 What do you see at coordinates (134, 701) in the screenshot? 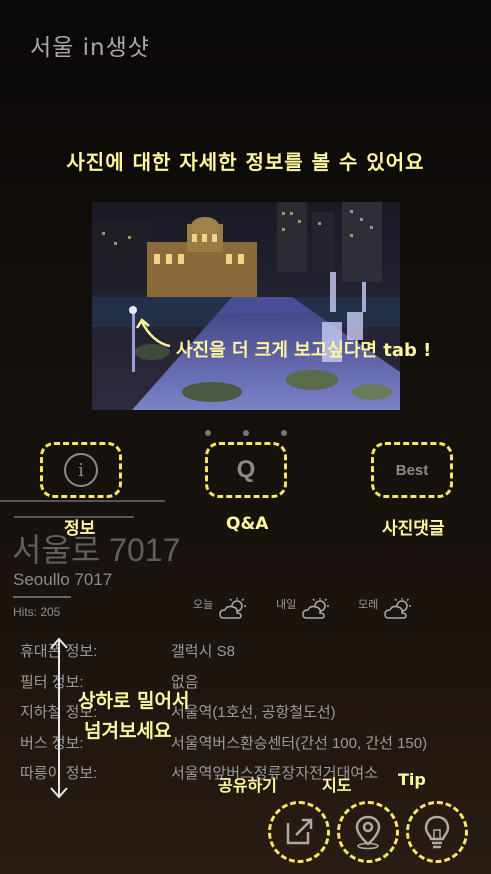
I see `hint-scroll-line: 상하로 밀어서` at bounding box center [134, 701].